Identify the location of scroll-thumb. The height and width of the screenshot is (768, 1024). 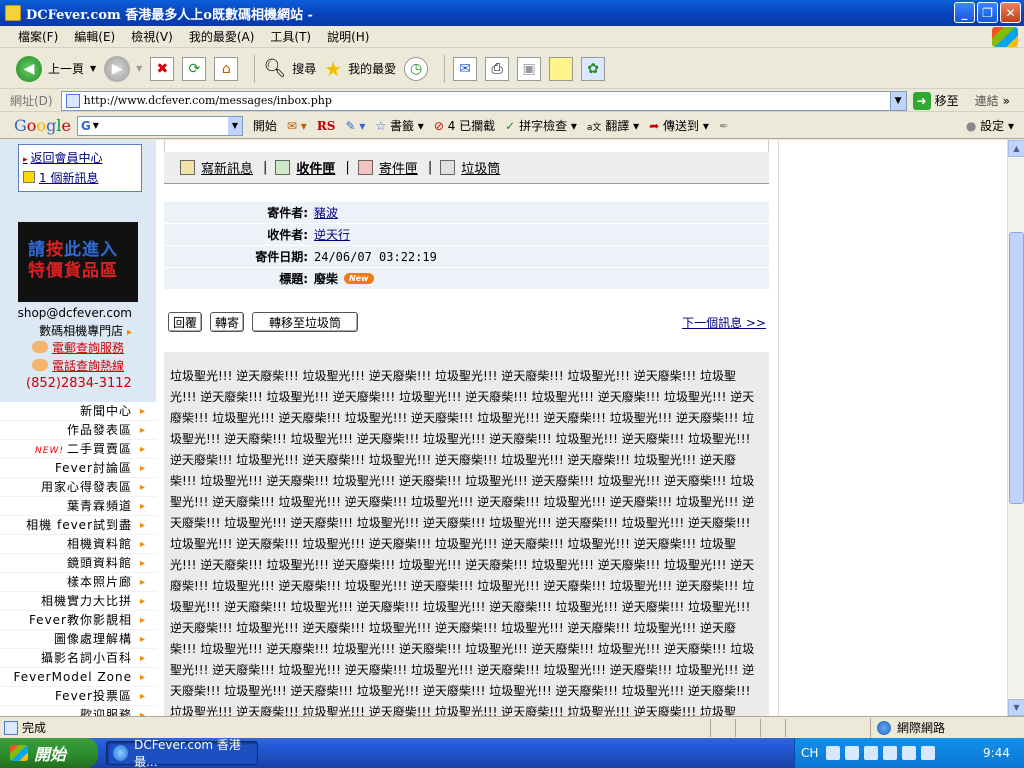
(1016, 368).